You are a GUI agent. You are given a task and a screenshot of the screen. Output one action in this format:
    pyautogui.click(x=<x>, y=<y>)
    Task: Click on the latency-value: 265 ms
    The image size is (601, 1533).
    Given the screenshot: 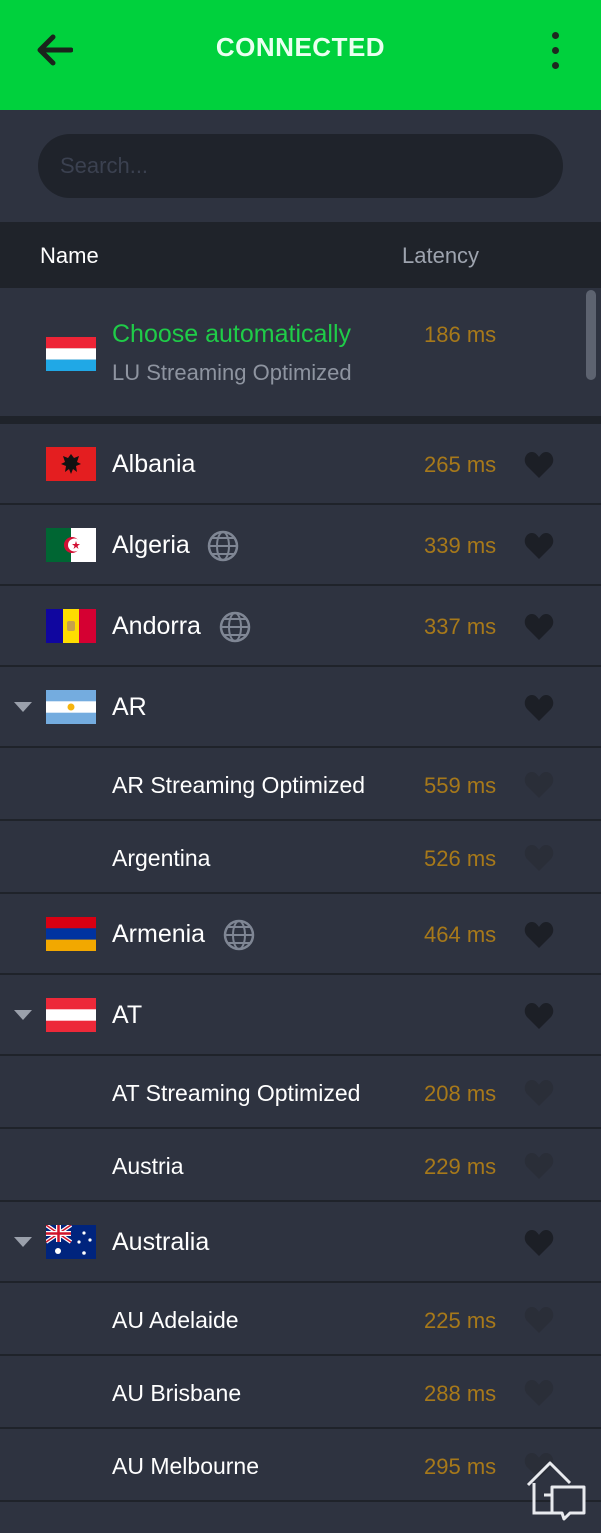 What is the action you would take?
    pyautogui.click(x=460, y=464)
    